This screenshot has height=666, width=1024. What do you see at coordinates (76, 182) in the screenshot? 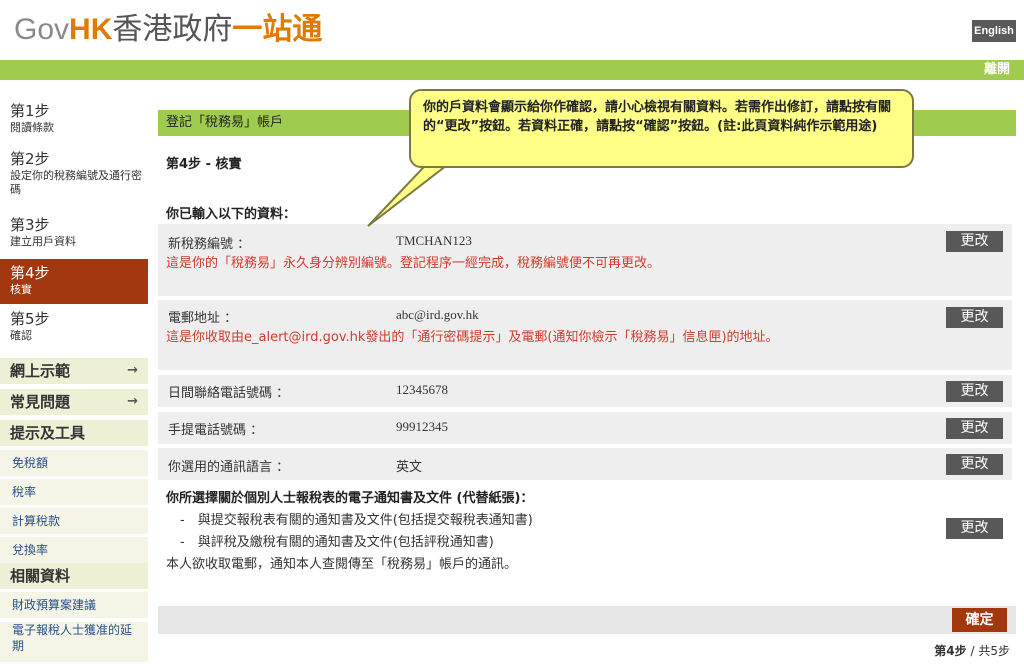
I see `step-text: 設定你的稅務編號及通行密碼` at bounding box center [76, 182].